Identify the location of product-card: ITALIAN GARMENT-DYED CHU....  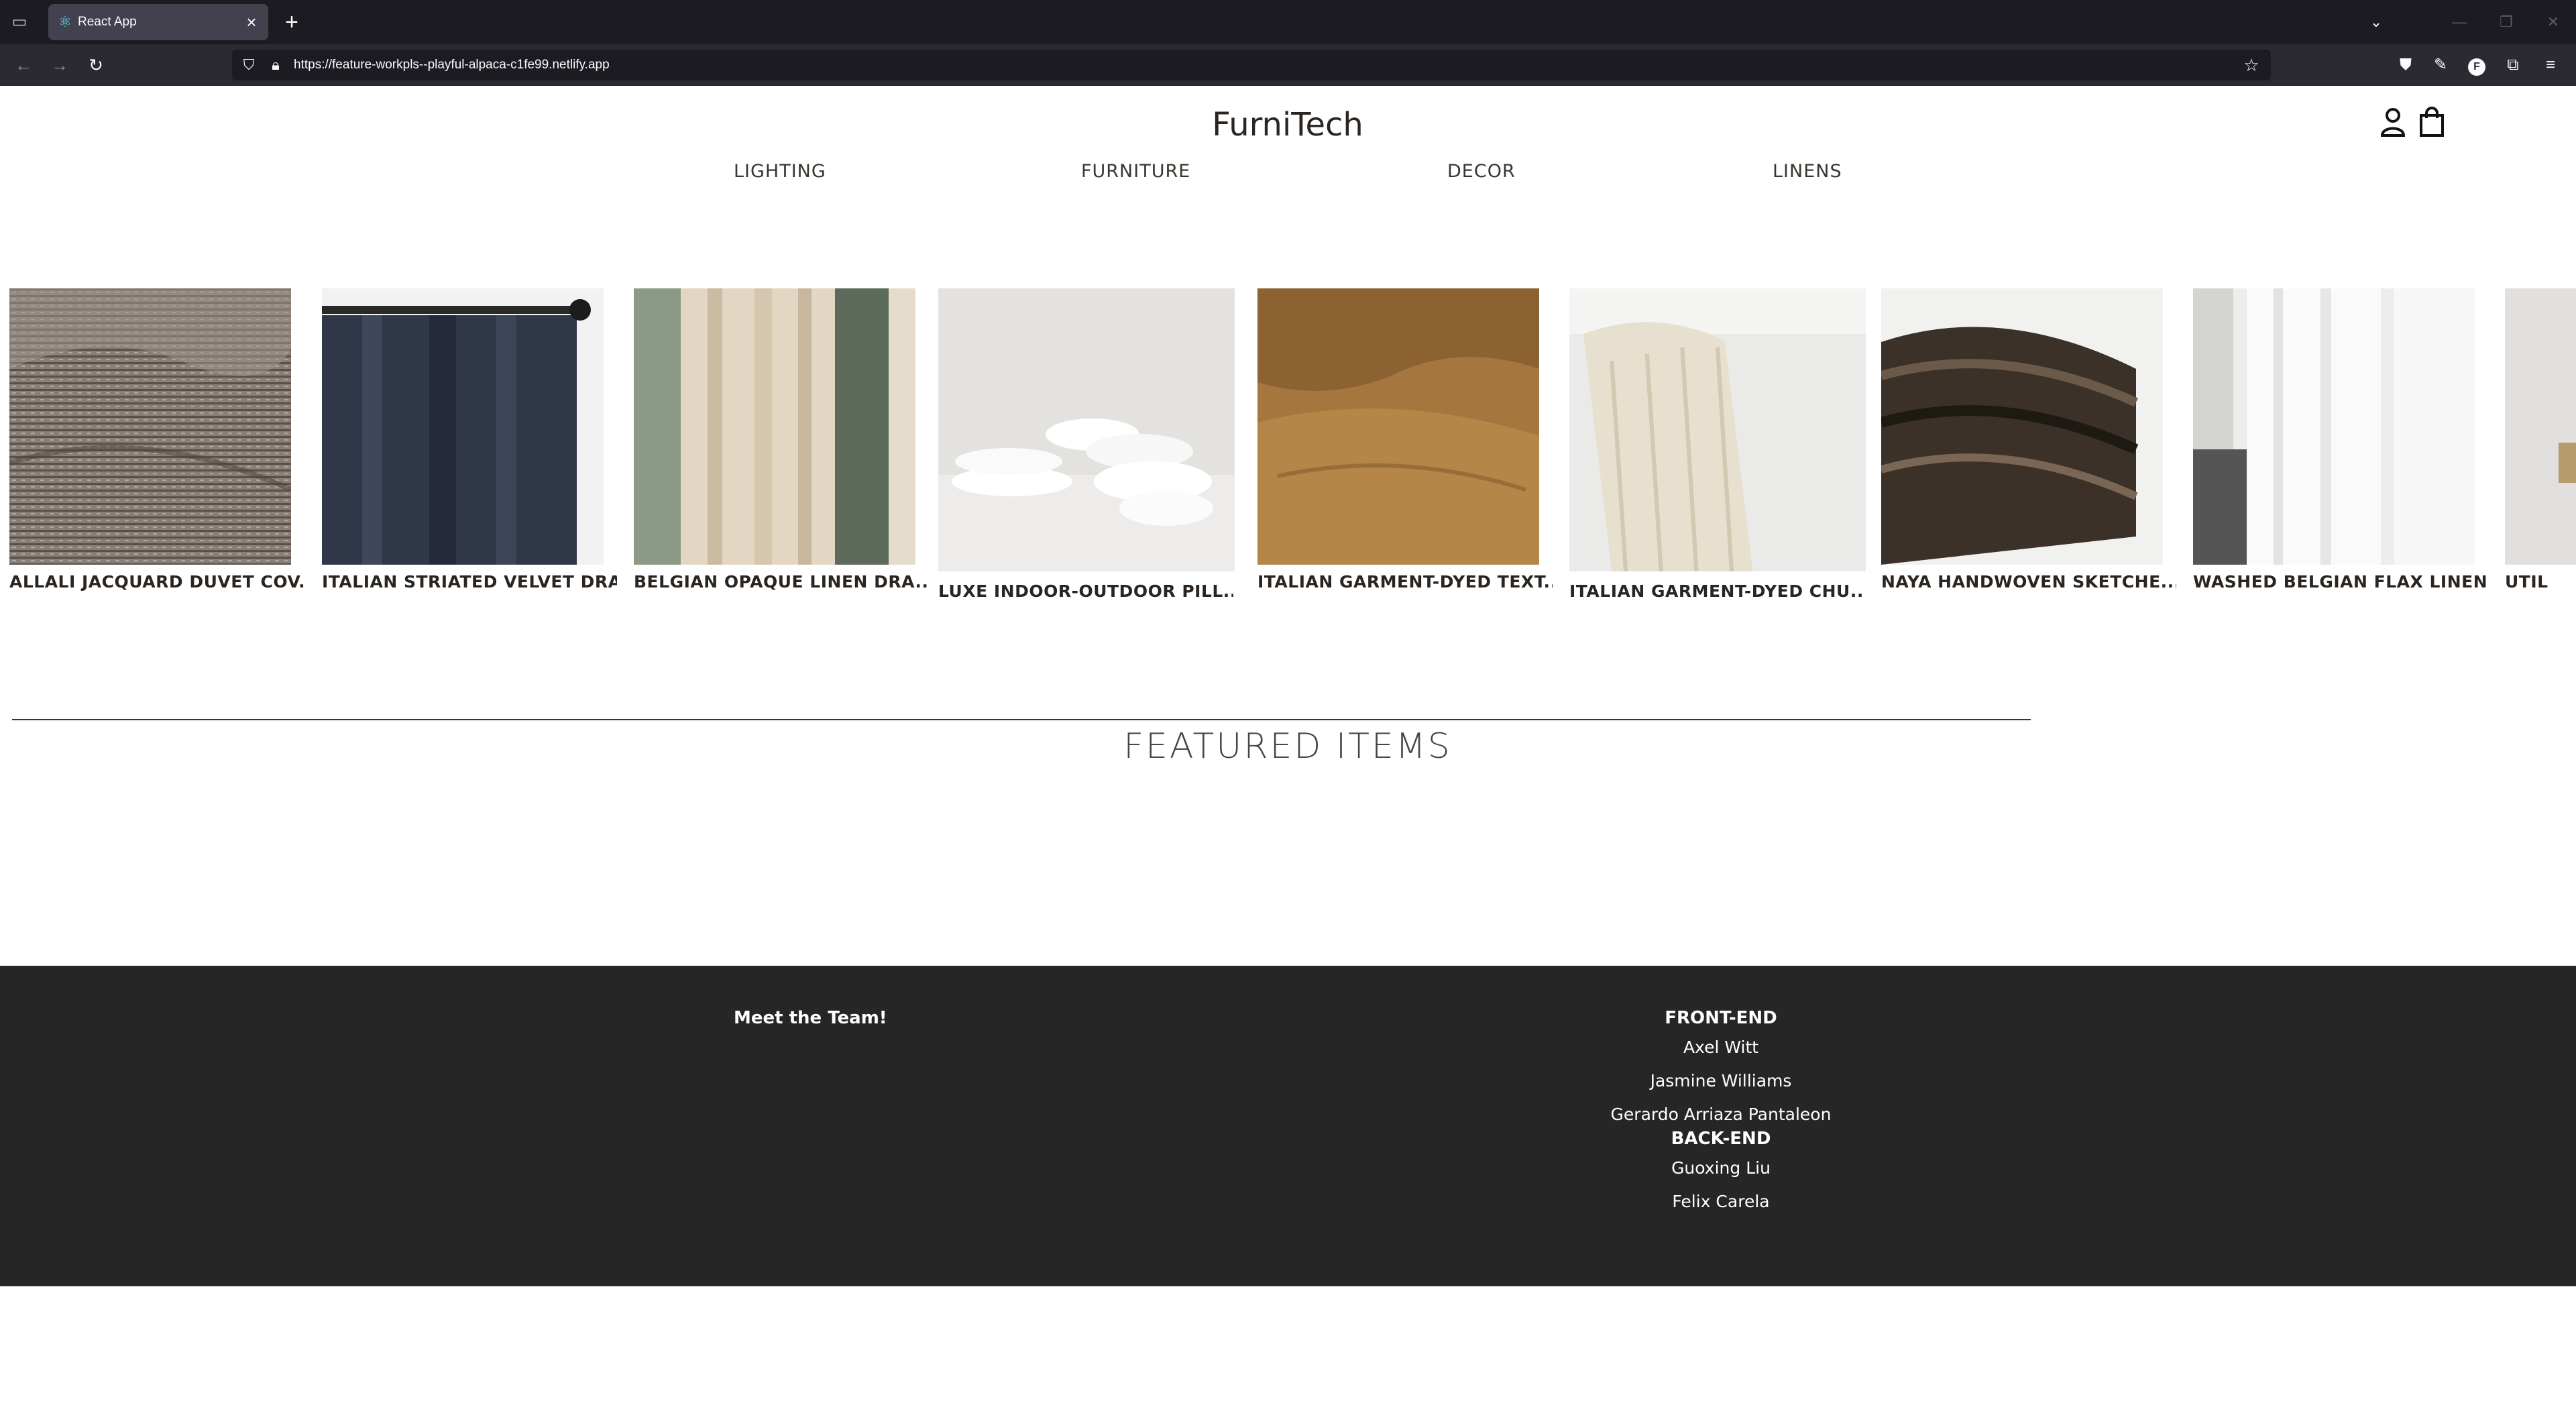
(1717, 456).